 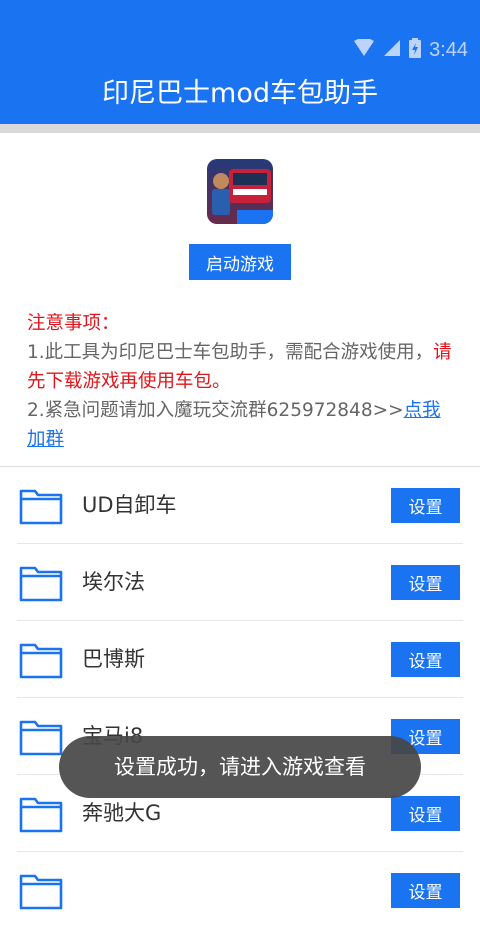 I want to click on list-item: 埃尔法 设置, so click(x=240, y=582).